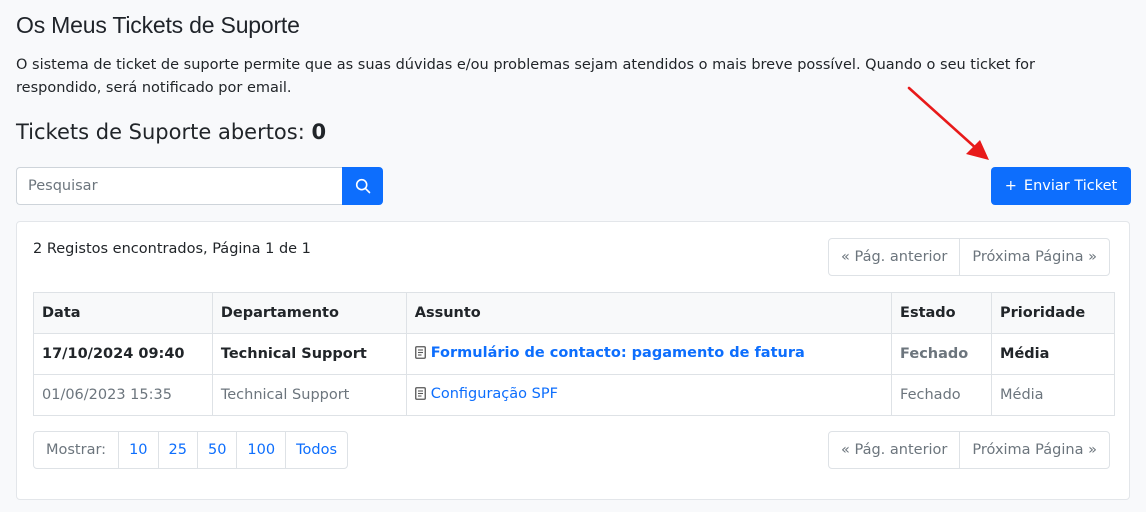  What do you see at coordinates (309, 313) in the screenshot?
I see `header-department: Departamento` at bounding box center [309, 313].